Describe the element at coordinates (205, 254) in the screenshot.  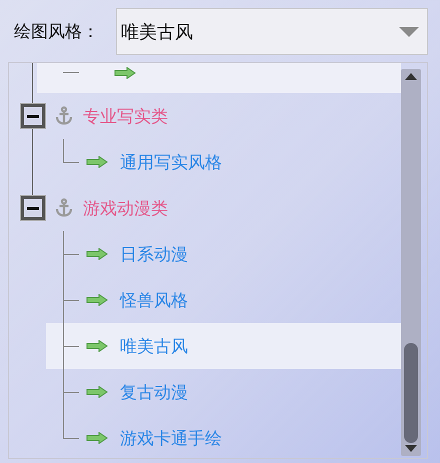
I see `tree-item: 日系动漫` at that location.